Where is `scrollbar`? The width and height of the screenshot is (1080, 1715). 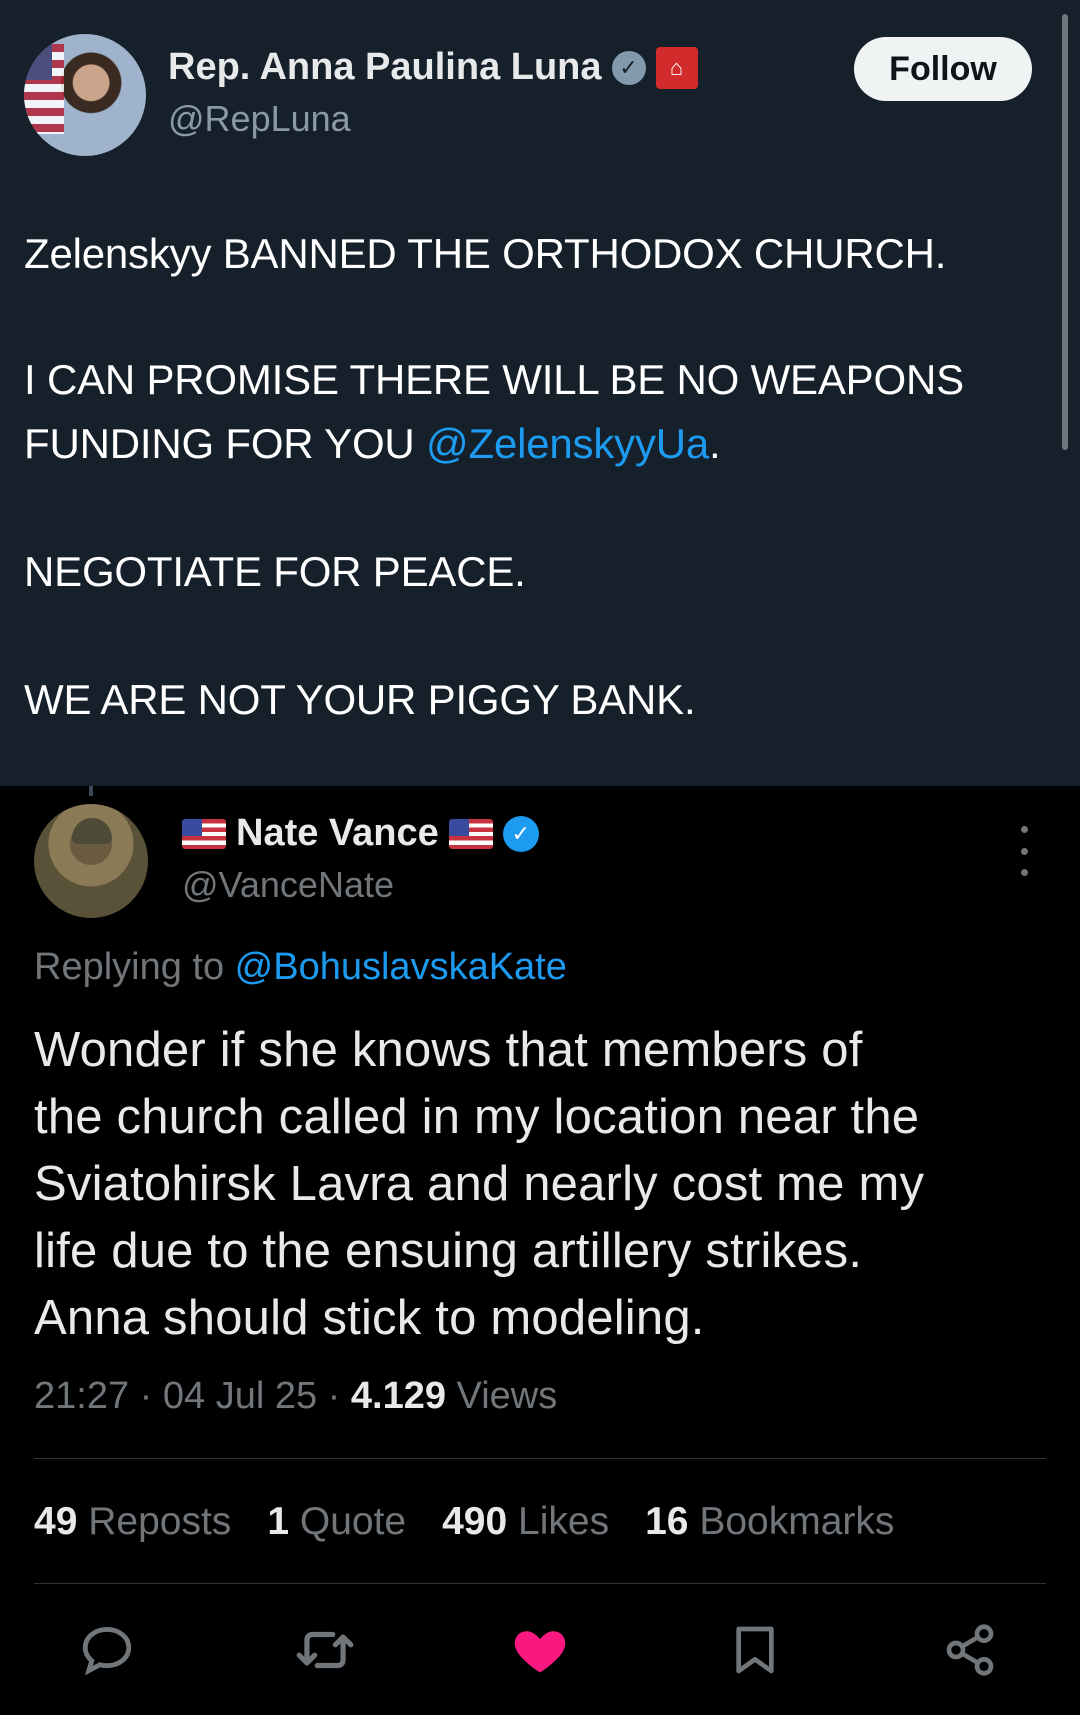
scrollbar is located at coordinates (1065, 232).